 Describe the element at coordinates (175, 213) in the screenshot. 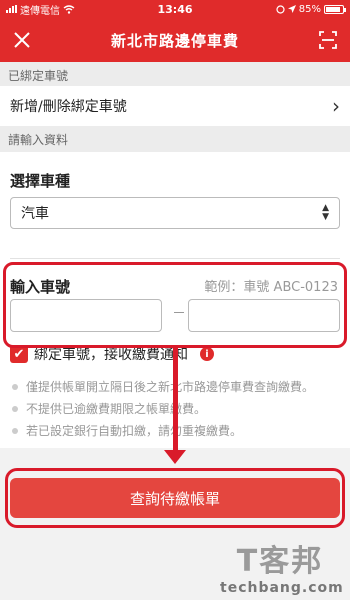

I see `vehicle-type-select: 汽車 ▲ ▼` at that location.